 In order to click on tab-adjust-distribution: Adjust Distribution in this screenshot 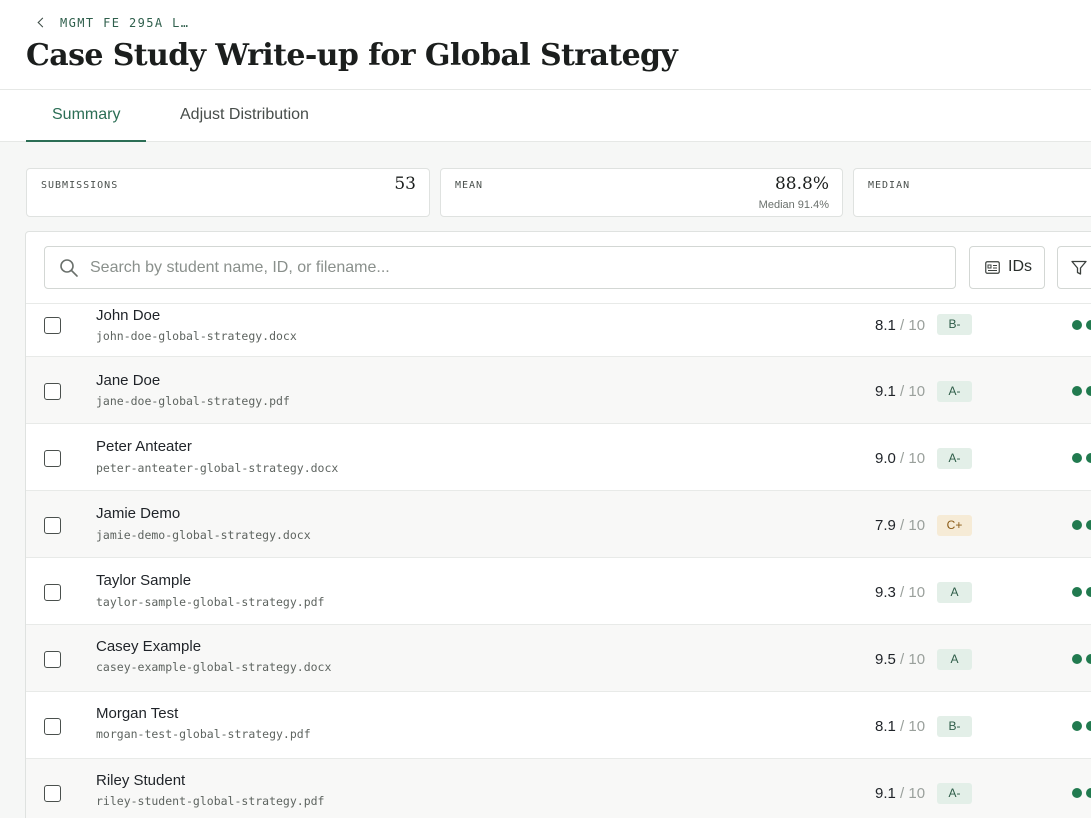, I will do `click(244, 116)`.